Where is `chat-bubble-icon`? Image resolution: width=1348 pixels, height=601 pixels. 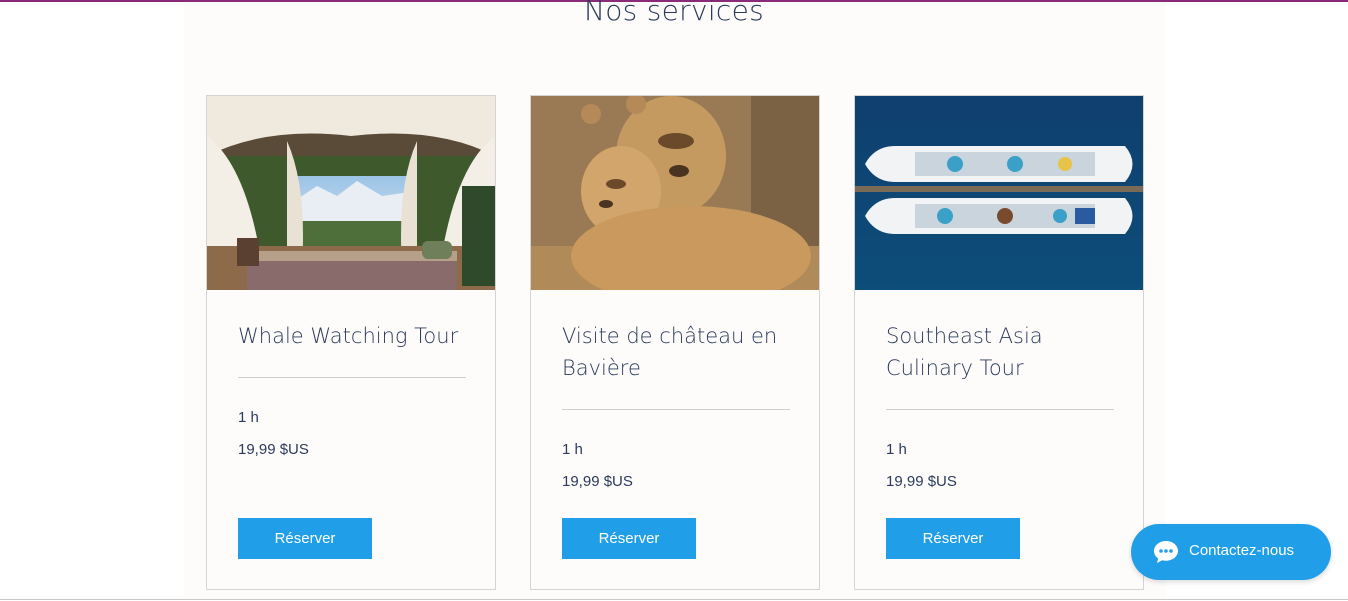 chat-bubble-icon is located at coordinates (1166, 552).